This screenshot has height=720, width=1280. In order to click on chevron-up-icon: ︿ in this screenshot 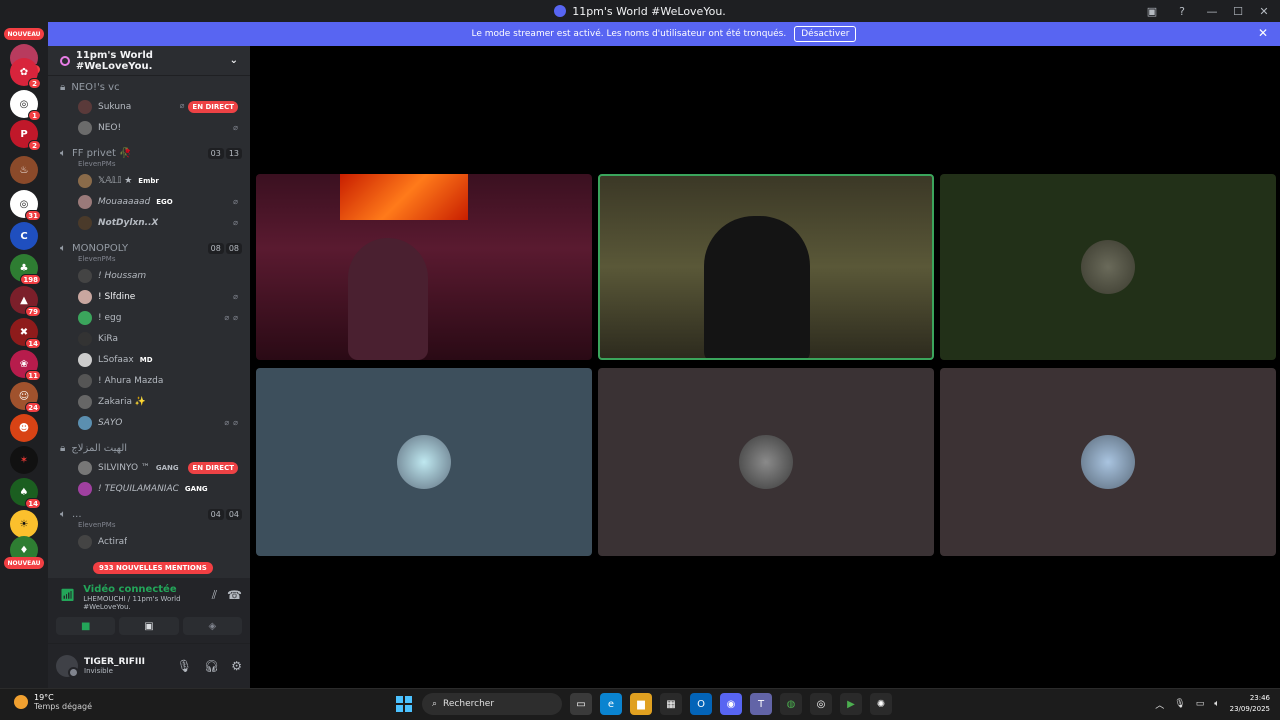, I will do `click(1159, 704)`.